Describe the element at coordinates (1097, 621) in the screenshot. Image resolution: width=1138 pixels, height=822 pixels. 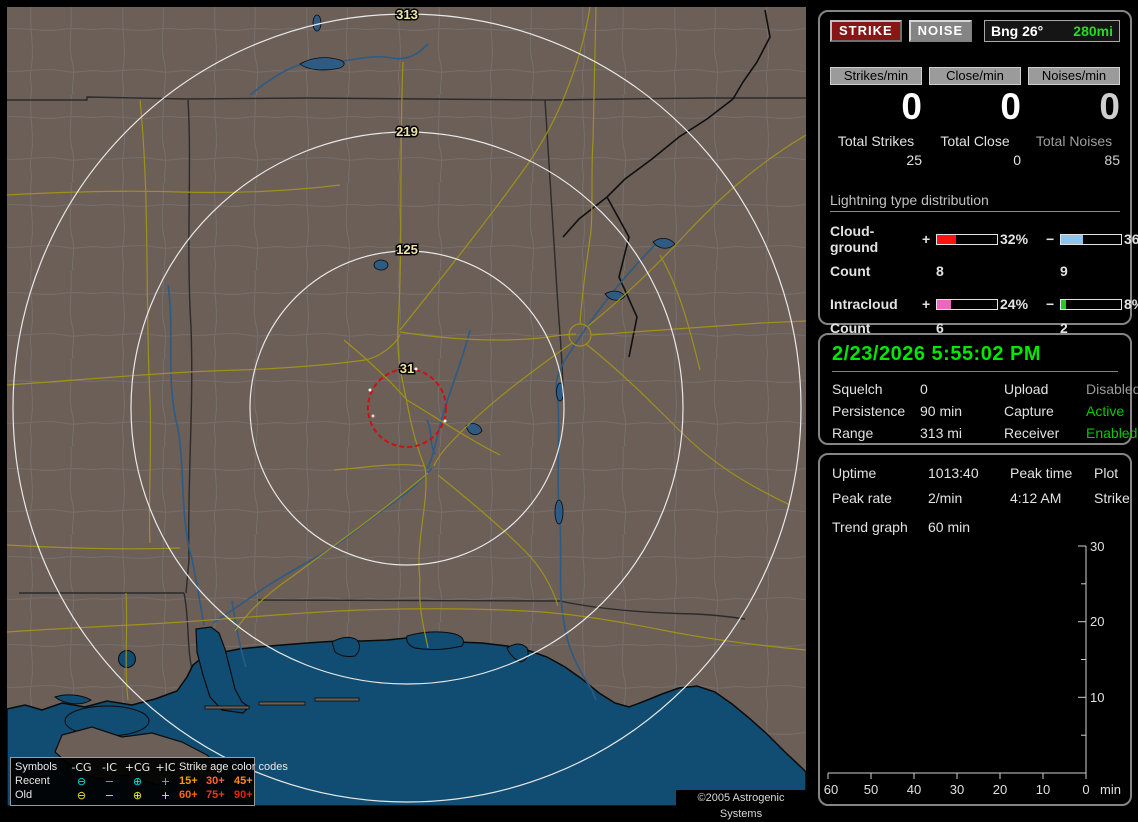
I see `y-tick-20: 20` at that location.